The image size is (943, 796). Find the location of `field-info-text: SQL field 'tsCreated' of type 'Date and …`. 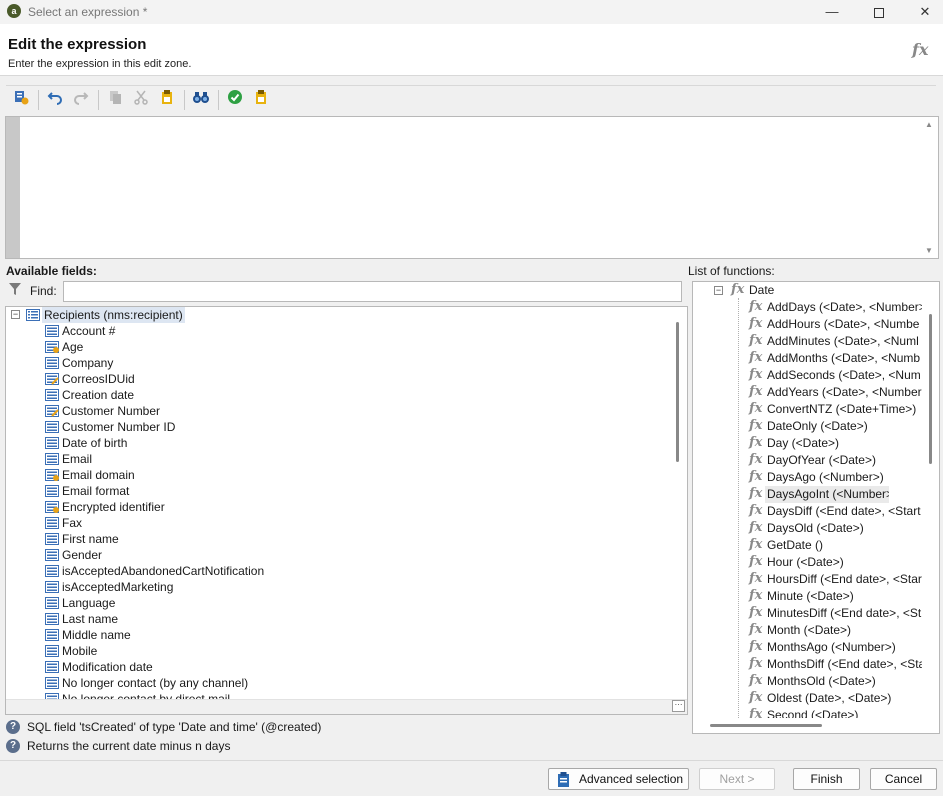

field-info-text: SQL field 'tsCreated' of type 'Date and … is located at coordinates (174, 727).